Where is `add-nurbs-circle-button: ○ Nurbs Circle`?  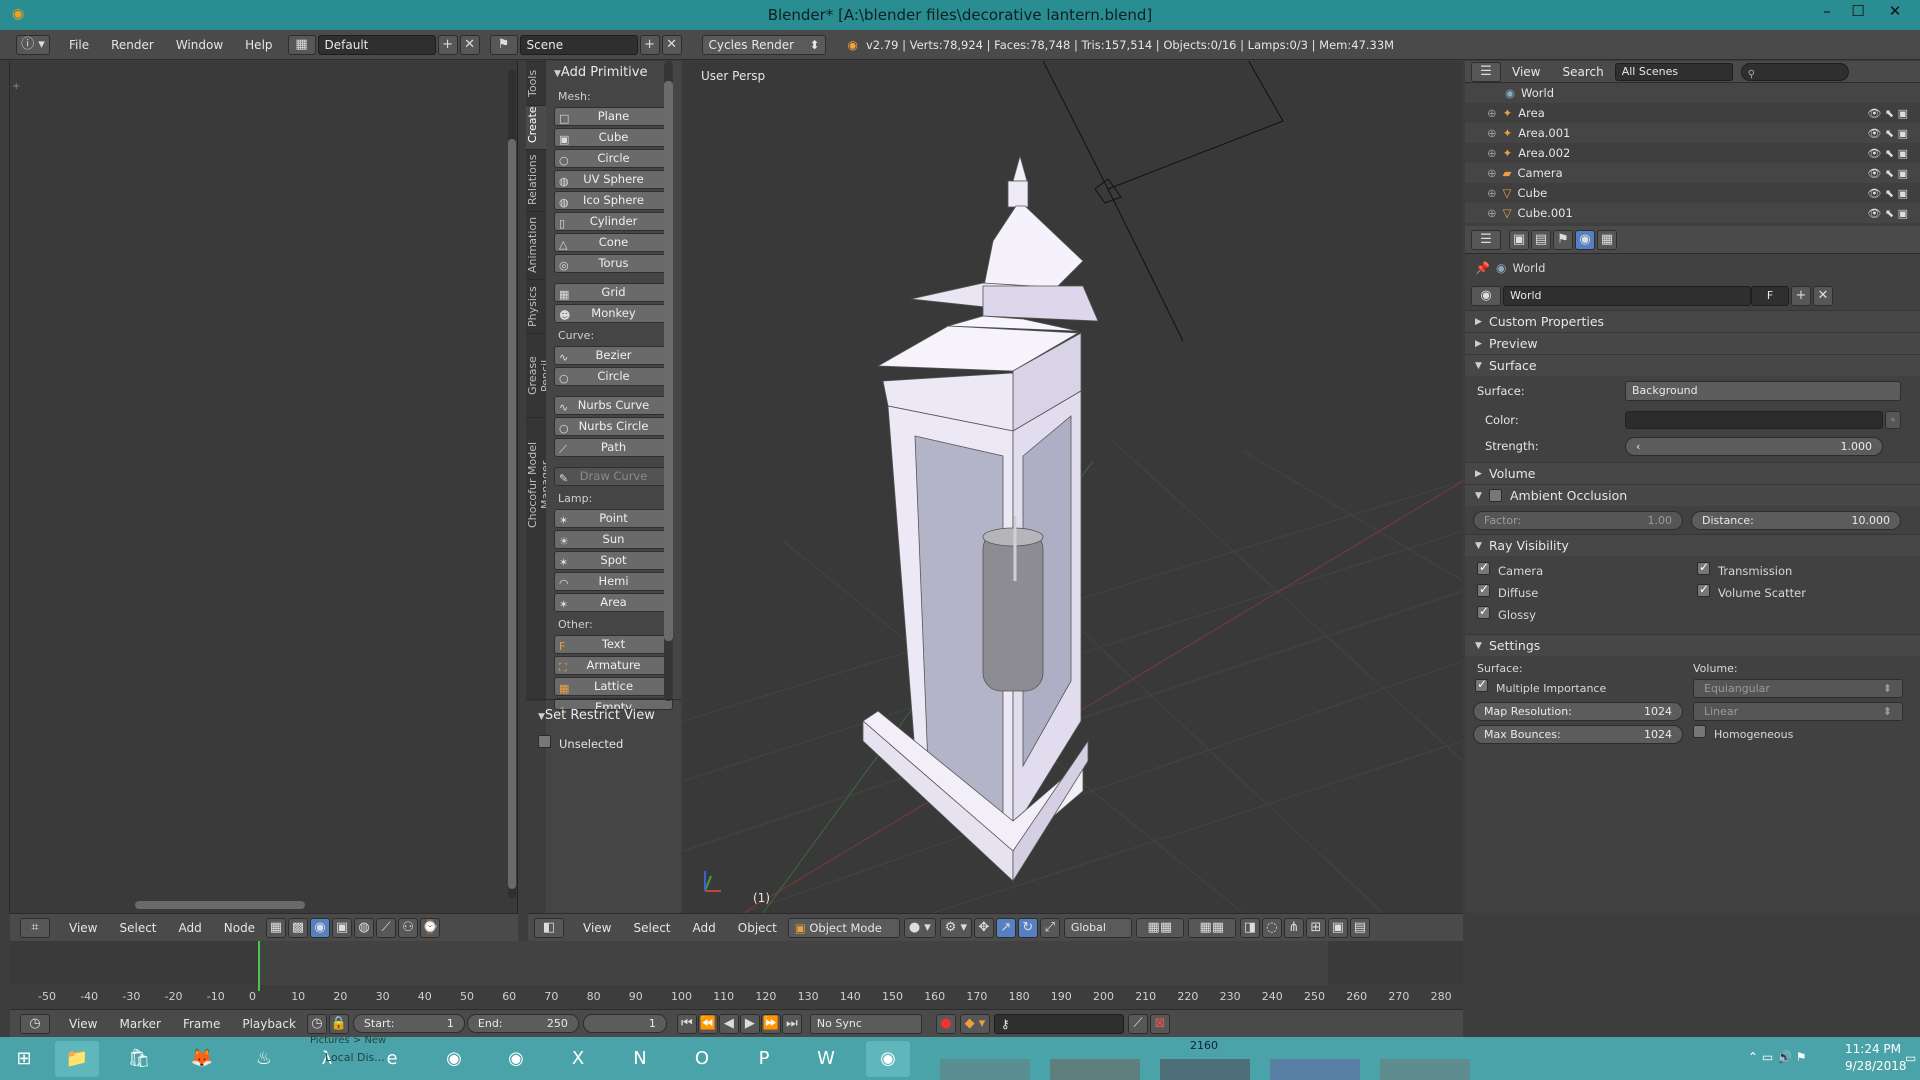
add-nurbs-circle-button: ○ Nurbs Circle is located at coordinates (613, 426).